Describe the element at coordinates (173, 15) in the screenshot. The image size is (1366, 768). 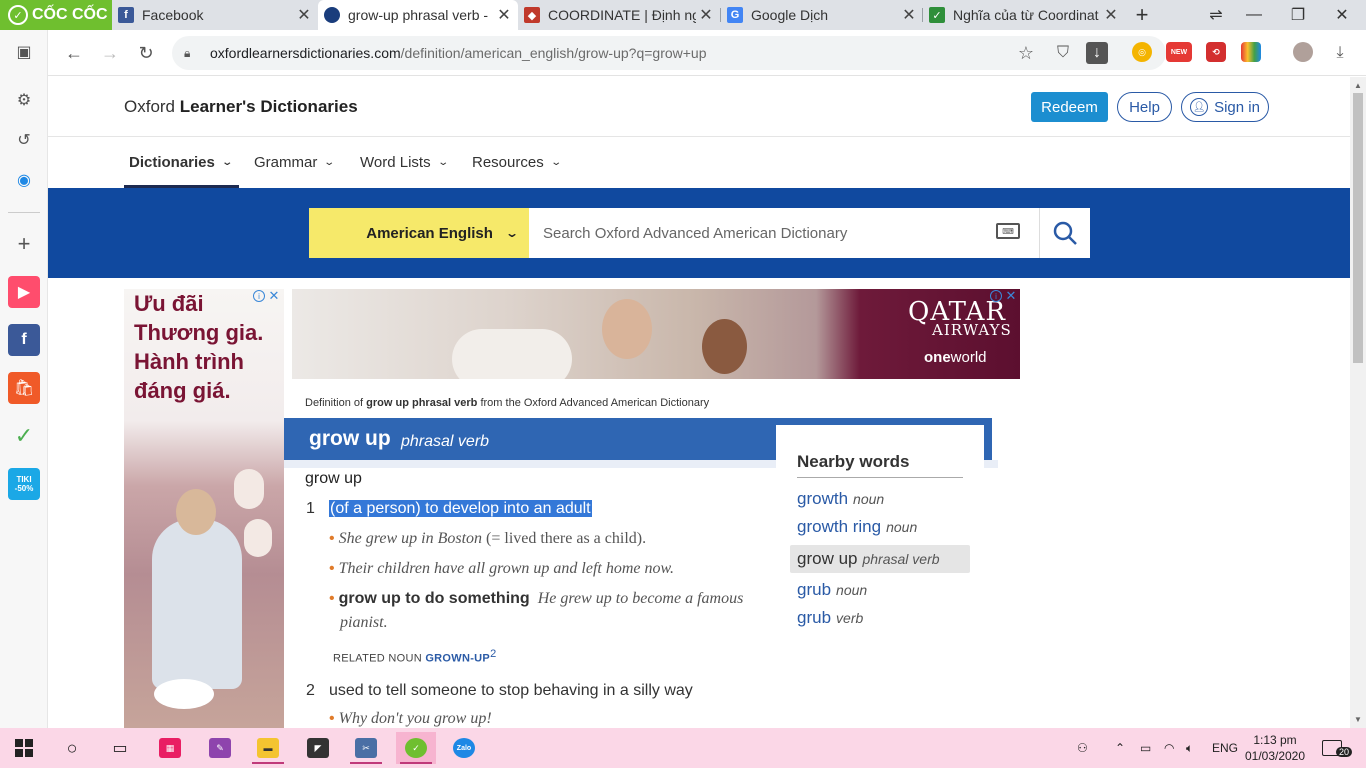
I see `tab-title: Facebook` at that location.